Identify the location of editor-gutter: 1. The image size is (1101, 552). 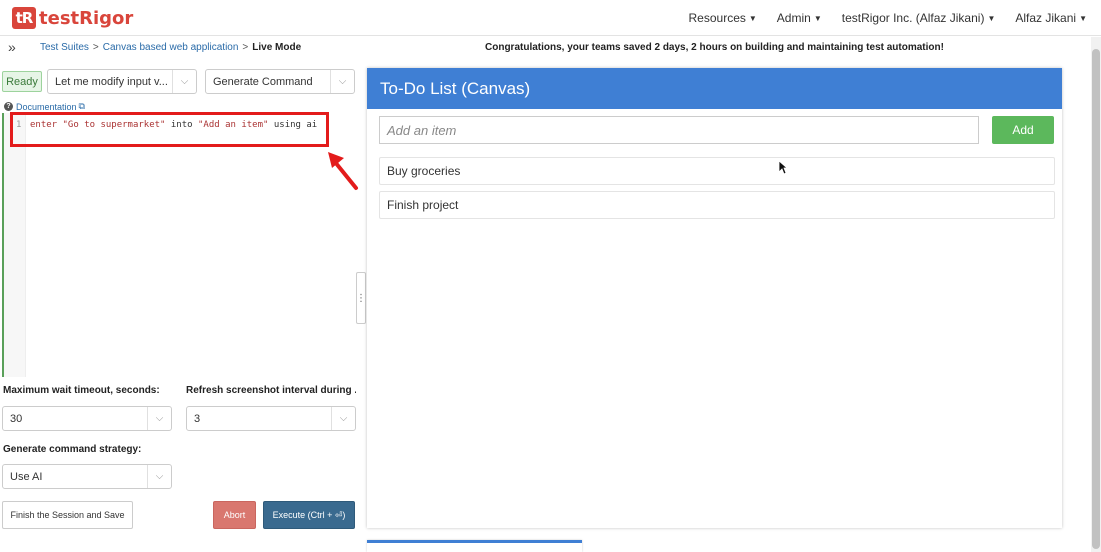
(15, 245).